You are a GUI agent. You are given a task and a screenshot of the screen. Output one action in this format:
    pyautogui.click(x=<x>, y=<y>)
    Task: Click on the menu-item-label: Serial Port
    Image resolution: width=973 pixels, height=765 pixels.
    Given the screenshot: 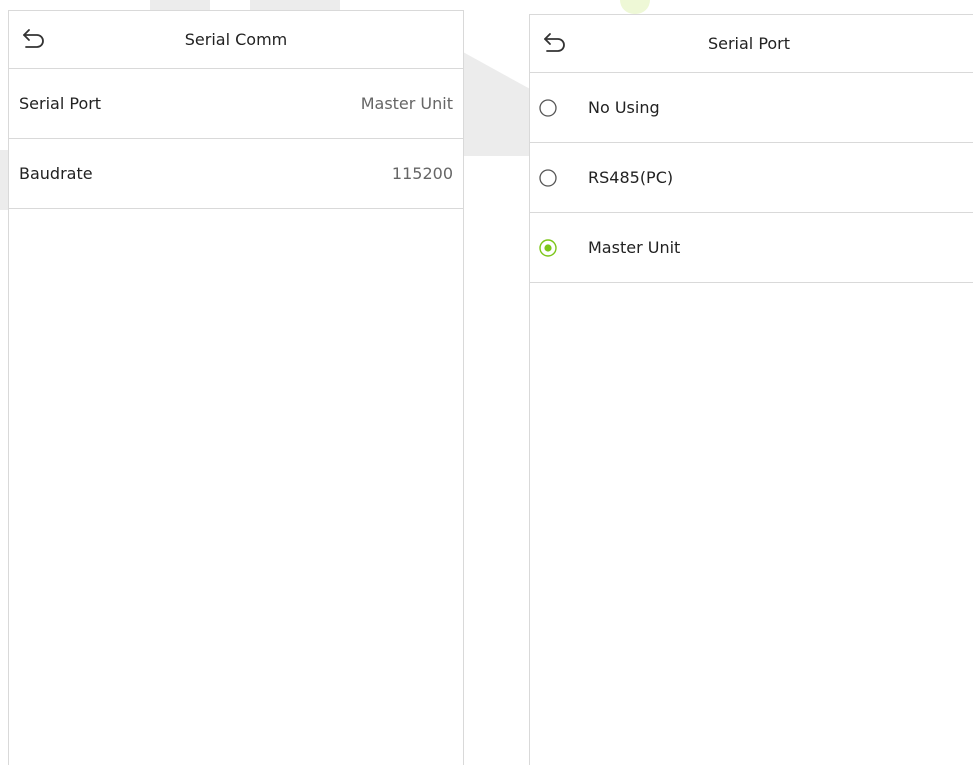 What is the action you would take?
    pyautogui.click(x=60, y=103)
    